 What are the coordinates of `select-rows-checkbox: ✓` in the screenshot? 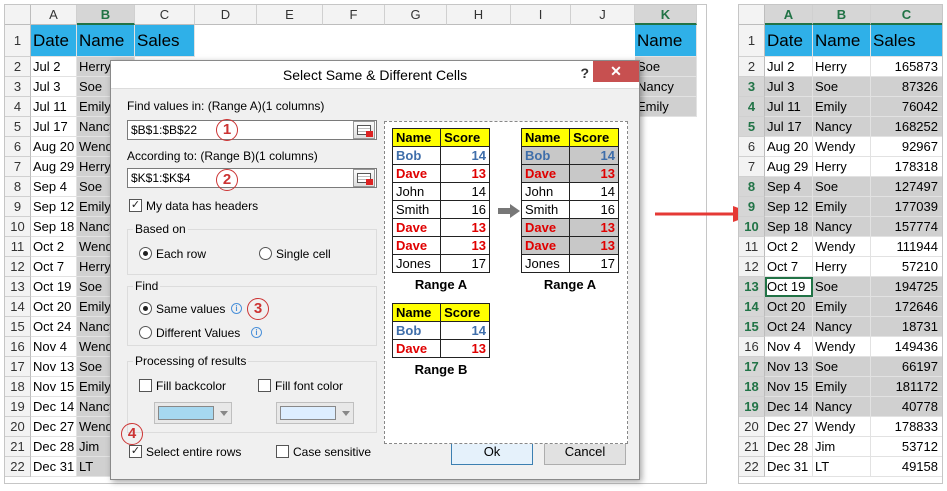 It's located at (135, 451).